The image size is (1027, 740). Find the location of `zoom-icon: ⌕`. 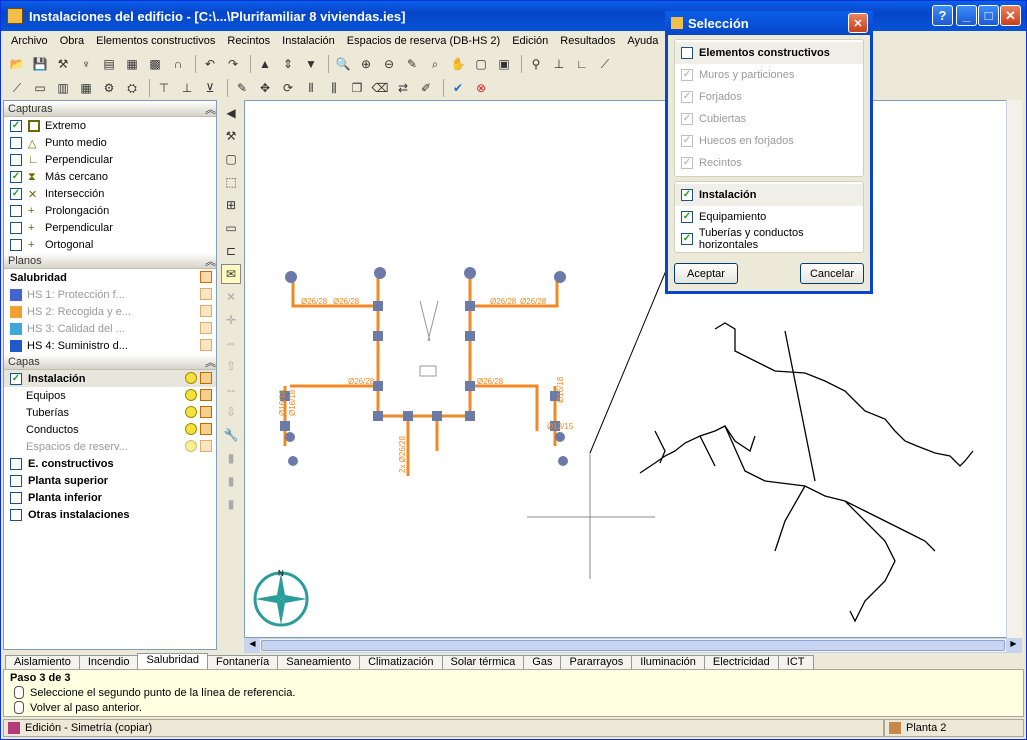

zoom-icon: ⌕ is located at coordinates (435, 64).